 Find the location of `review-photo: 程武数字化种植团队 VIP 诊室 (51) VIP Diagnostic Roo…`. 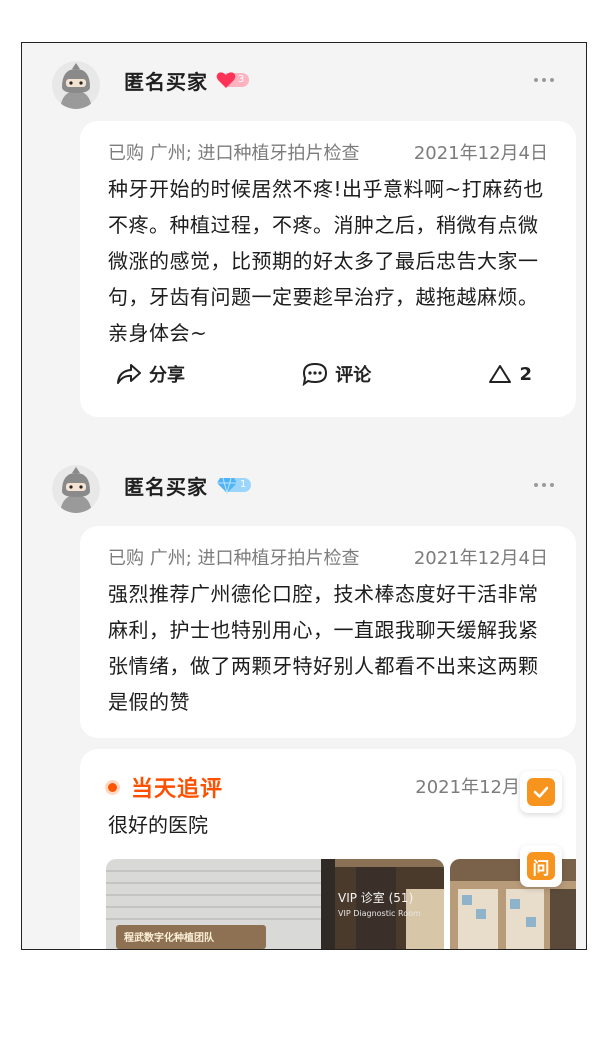

review-photo: 程武数字化种植团队 VIP 诊室 (51) VIP Diagnostic Roo… is located at coordinates (275, 904).